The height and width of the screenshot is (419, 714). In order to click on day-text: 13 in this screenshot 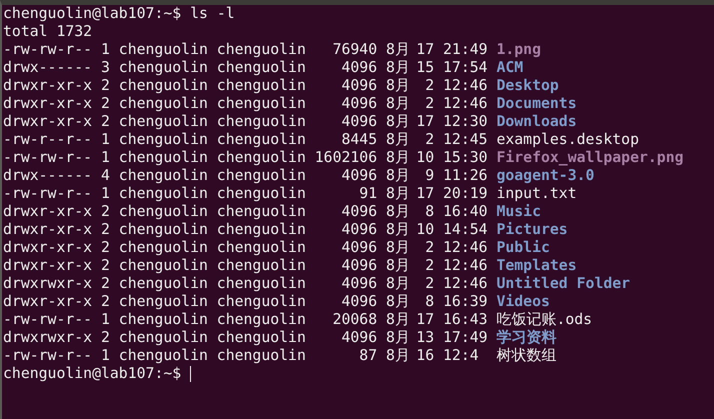, I will do `click(425, 338)`.